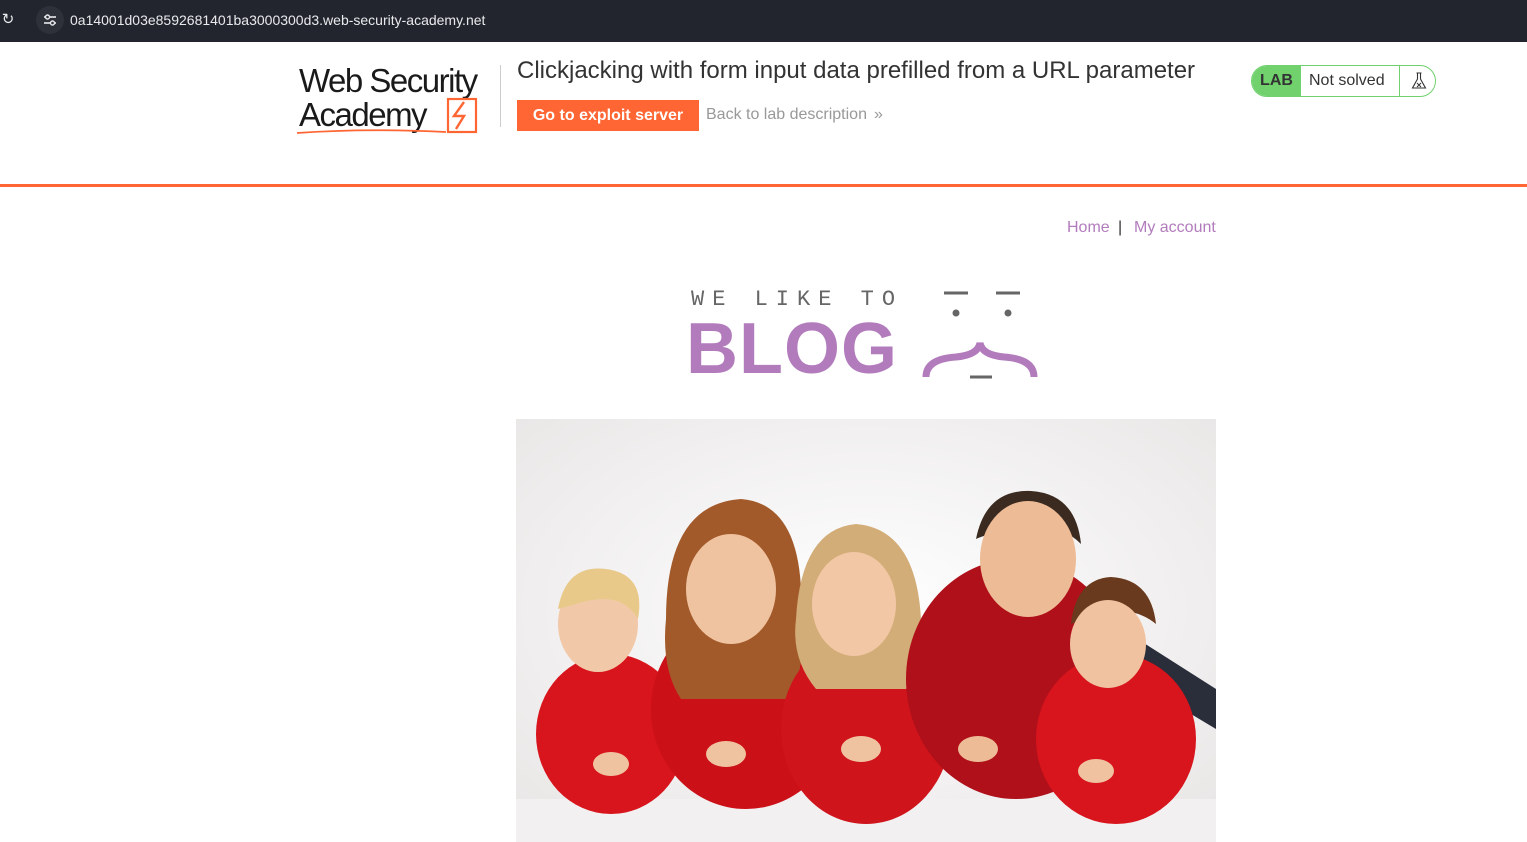  I want to click on go-to-exploit-server-button: Go to exploit server, so click(608, 115).